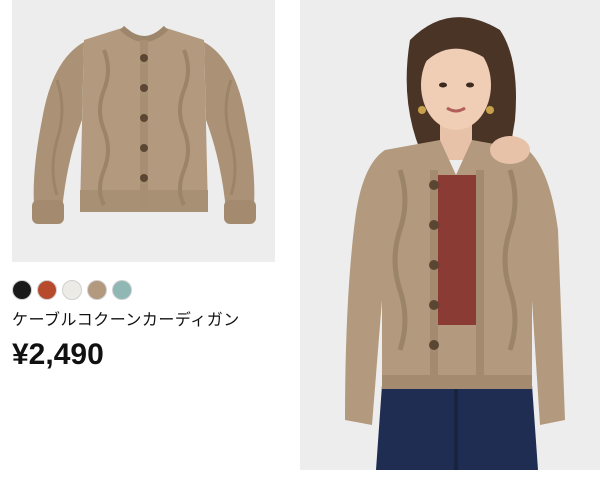 This screenshot has width=600, height=500. What do you see at coordinates (97, 290) in the screenshot?
I see `swatch-beige-knit` at bounding box center [97, 290].